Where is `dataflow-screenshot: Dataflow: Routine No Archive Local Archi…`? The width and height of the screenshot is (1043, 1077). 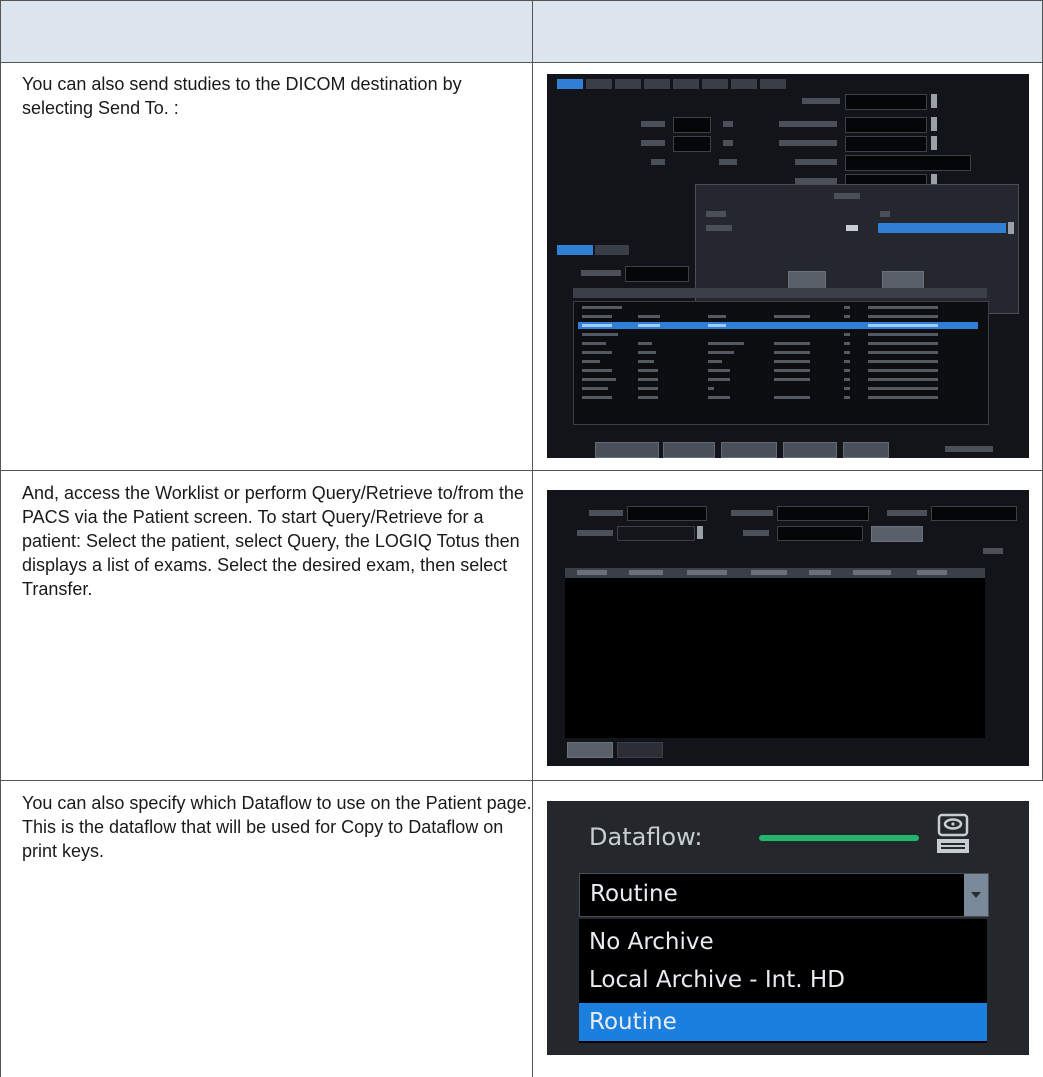
dataflow-screenshot: Dataflow: Routine No Archive Local Archi… is located at coordinates (788, 928).